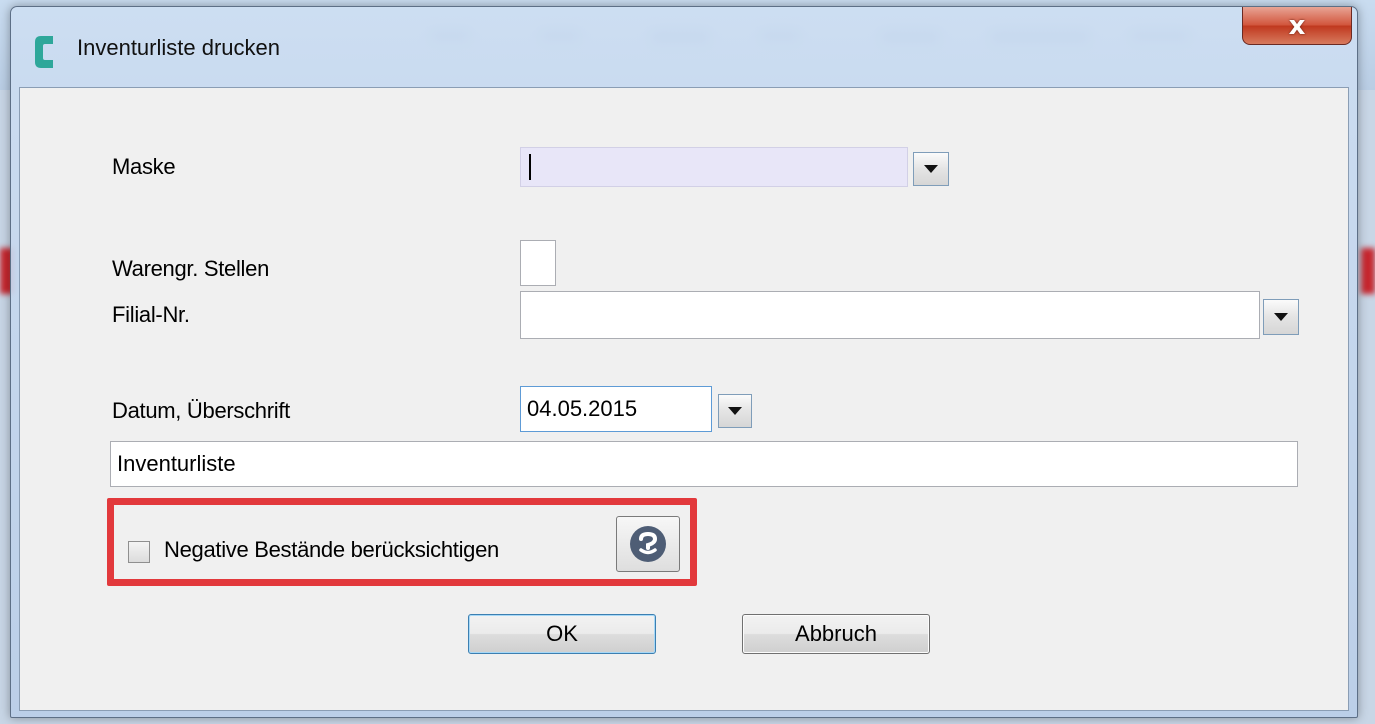  What do you see at coordinates (176, 463) in the screenshot?
I see `ueberschrift-value: Inventurliste` at bounding box center [176, 463].